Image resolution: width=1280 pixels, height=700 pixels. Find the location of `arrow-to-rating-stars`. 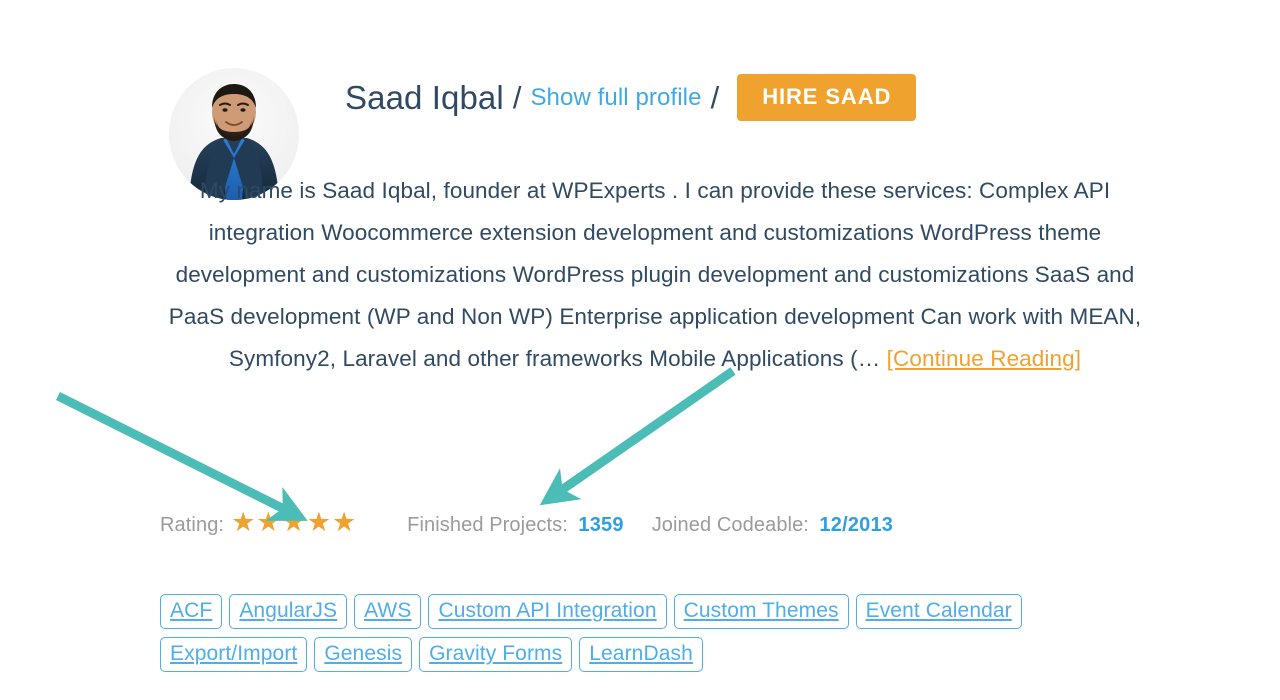

arrow-to-rating-stars is located at coordinates (181, 456).